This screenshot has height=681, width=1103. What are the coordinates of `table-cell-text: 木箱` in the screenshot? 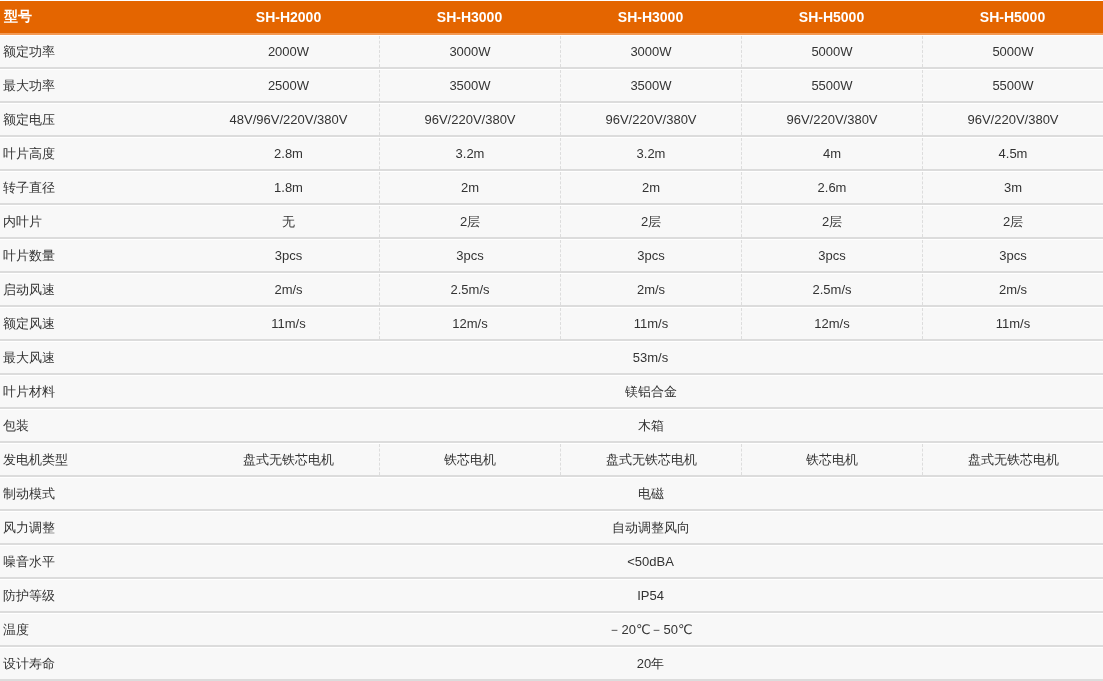 It's located at (650, 425).